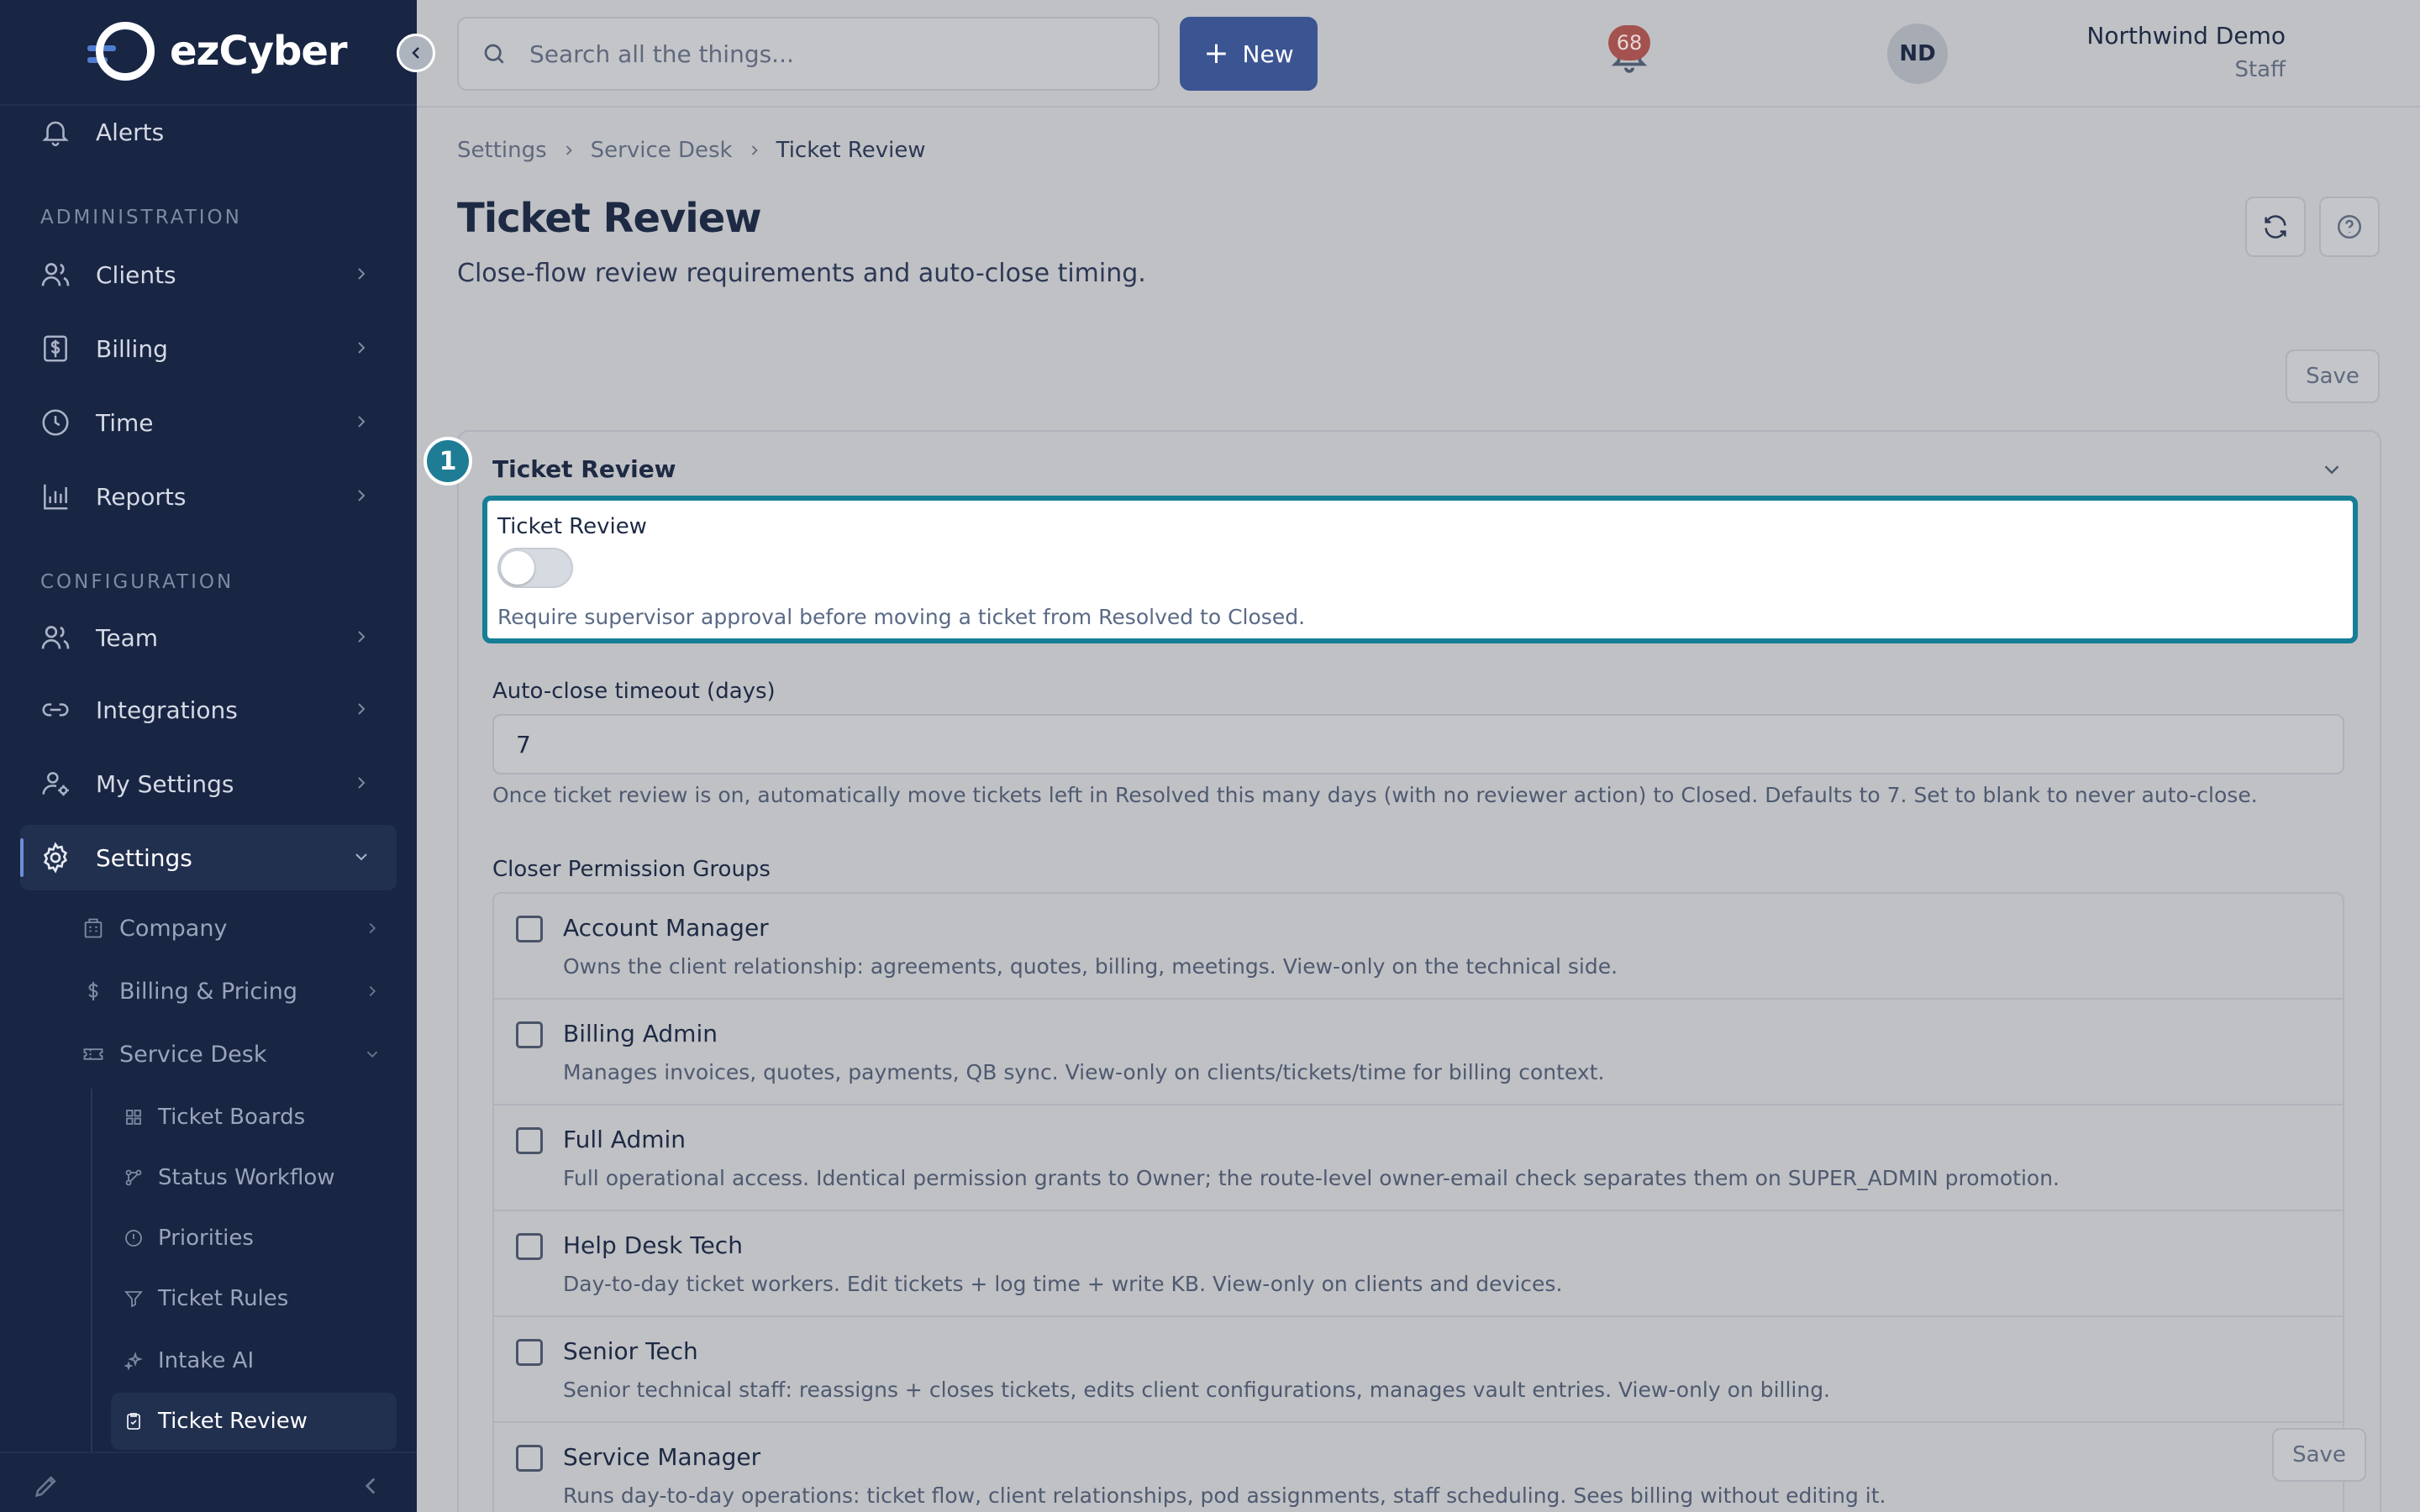 The height and width of the screenshot is (1512, 2420). What do you see at coordinates (206, 1238) in the screenshot?
I see `sidebar-item-label: Priorities` at bounding box center [206, 1238].